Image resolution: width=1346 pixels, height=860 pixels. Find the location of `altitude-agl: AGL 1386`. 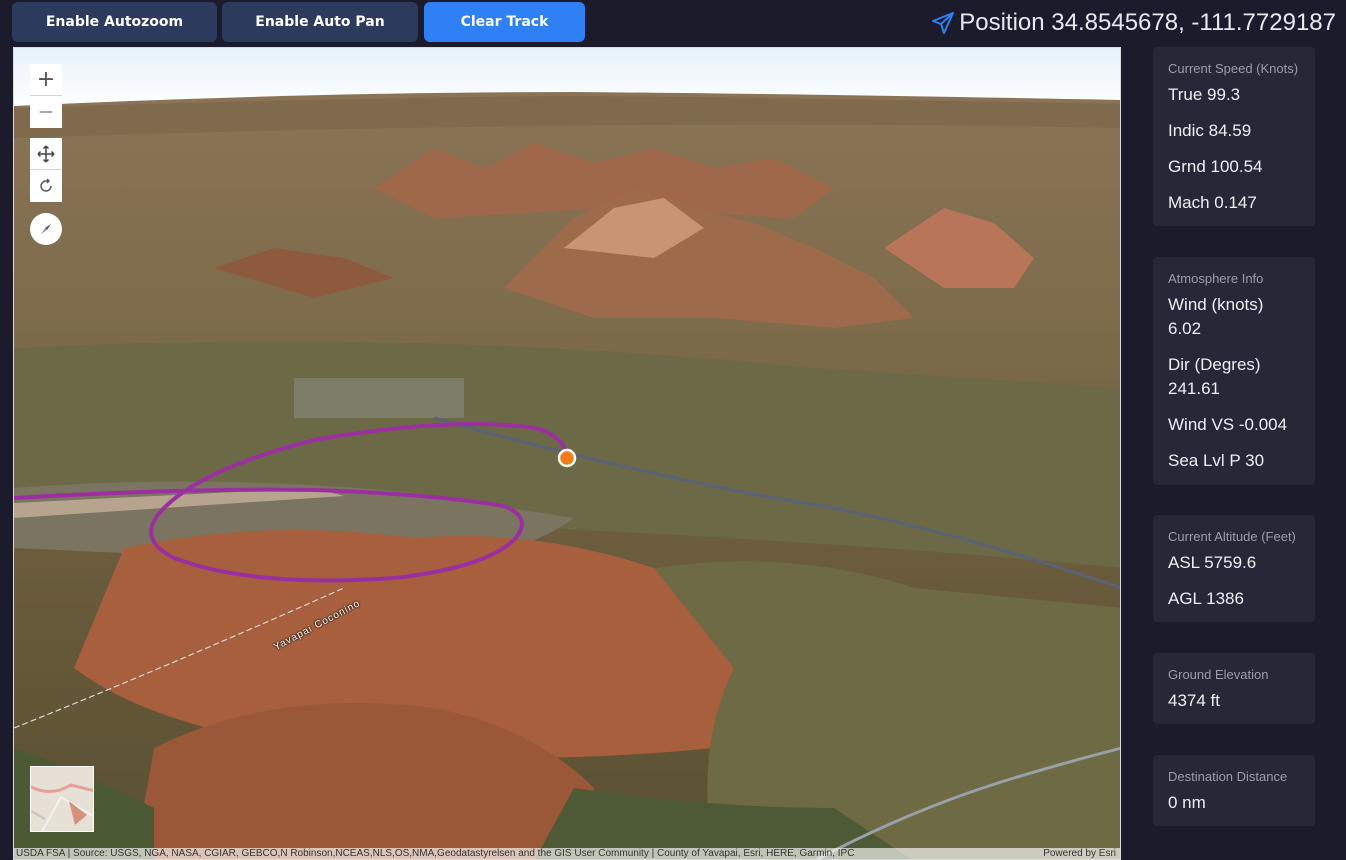

altitude-agl: AGL 1386 is located at coordinates (1206, 598).